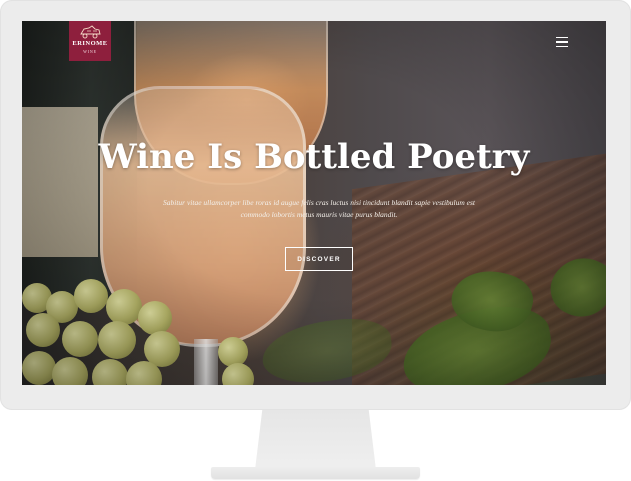 The image size is (631, 481). I want to click on cart-logo-icon, so click(90, 32).